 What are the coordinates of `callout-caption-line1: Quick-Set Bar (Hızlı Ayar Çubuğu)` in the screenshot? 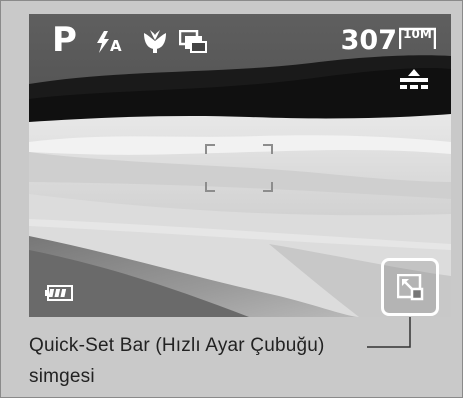 It's located at (177, 345).